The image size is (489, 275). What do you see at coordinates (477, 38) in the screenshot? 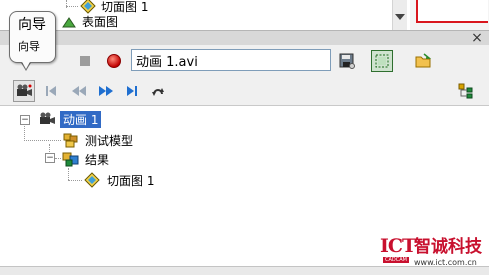
I see `close-icon: ×` at bounding box center [477, 38].